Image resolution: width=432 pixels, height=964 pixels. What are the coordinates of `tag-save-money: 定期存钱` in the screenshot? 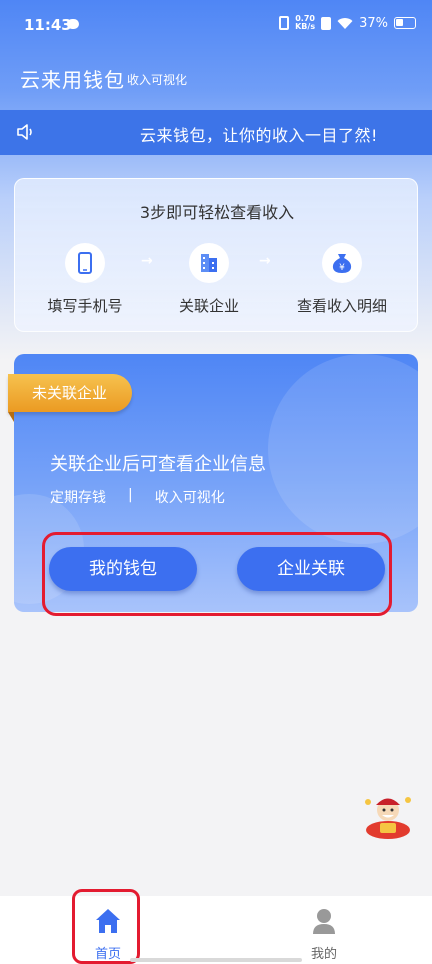 It's located at (78, 498).